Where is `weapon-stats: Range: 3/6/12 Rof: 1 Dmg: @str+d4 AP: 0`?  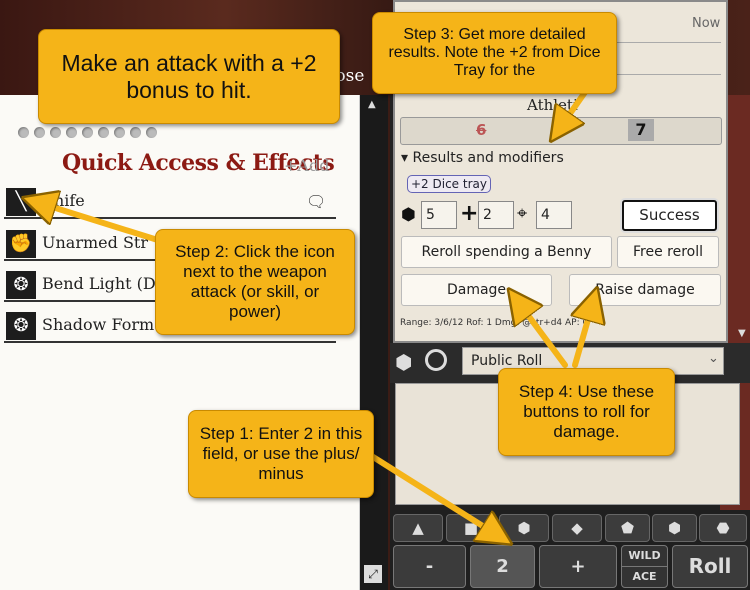 weapon-stats: Range: 3/6/12 Rof: 1 Dmg: @str+d4 AP: 0 is located at coordinates (494, 323).